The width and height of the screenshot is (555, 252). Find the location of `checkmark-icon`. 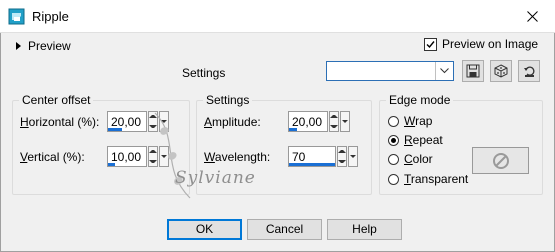

checkmark-icon is located at coordinates (430, 44).